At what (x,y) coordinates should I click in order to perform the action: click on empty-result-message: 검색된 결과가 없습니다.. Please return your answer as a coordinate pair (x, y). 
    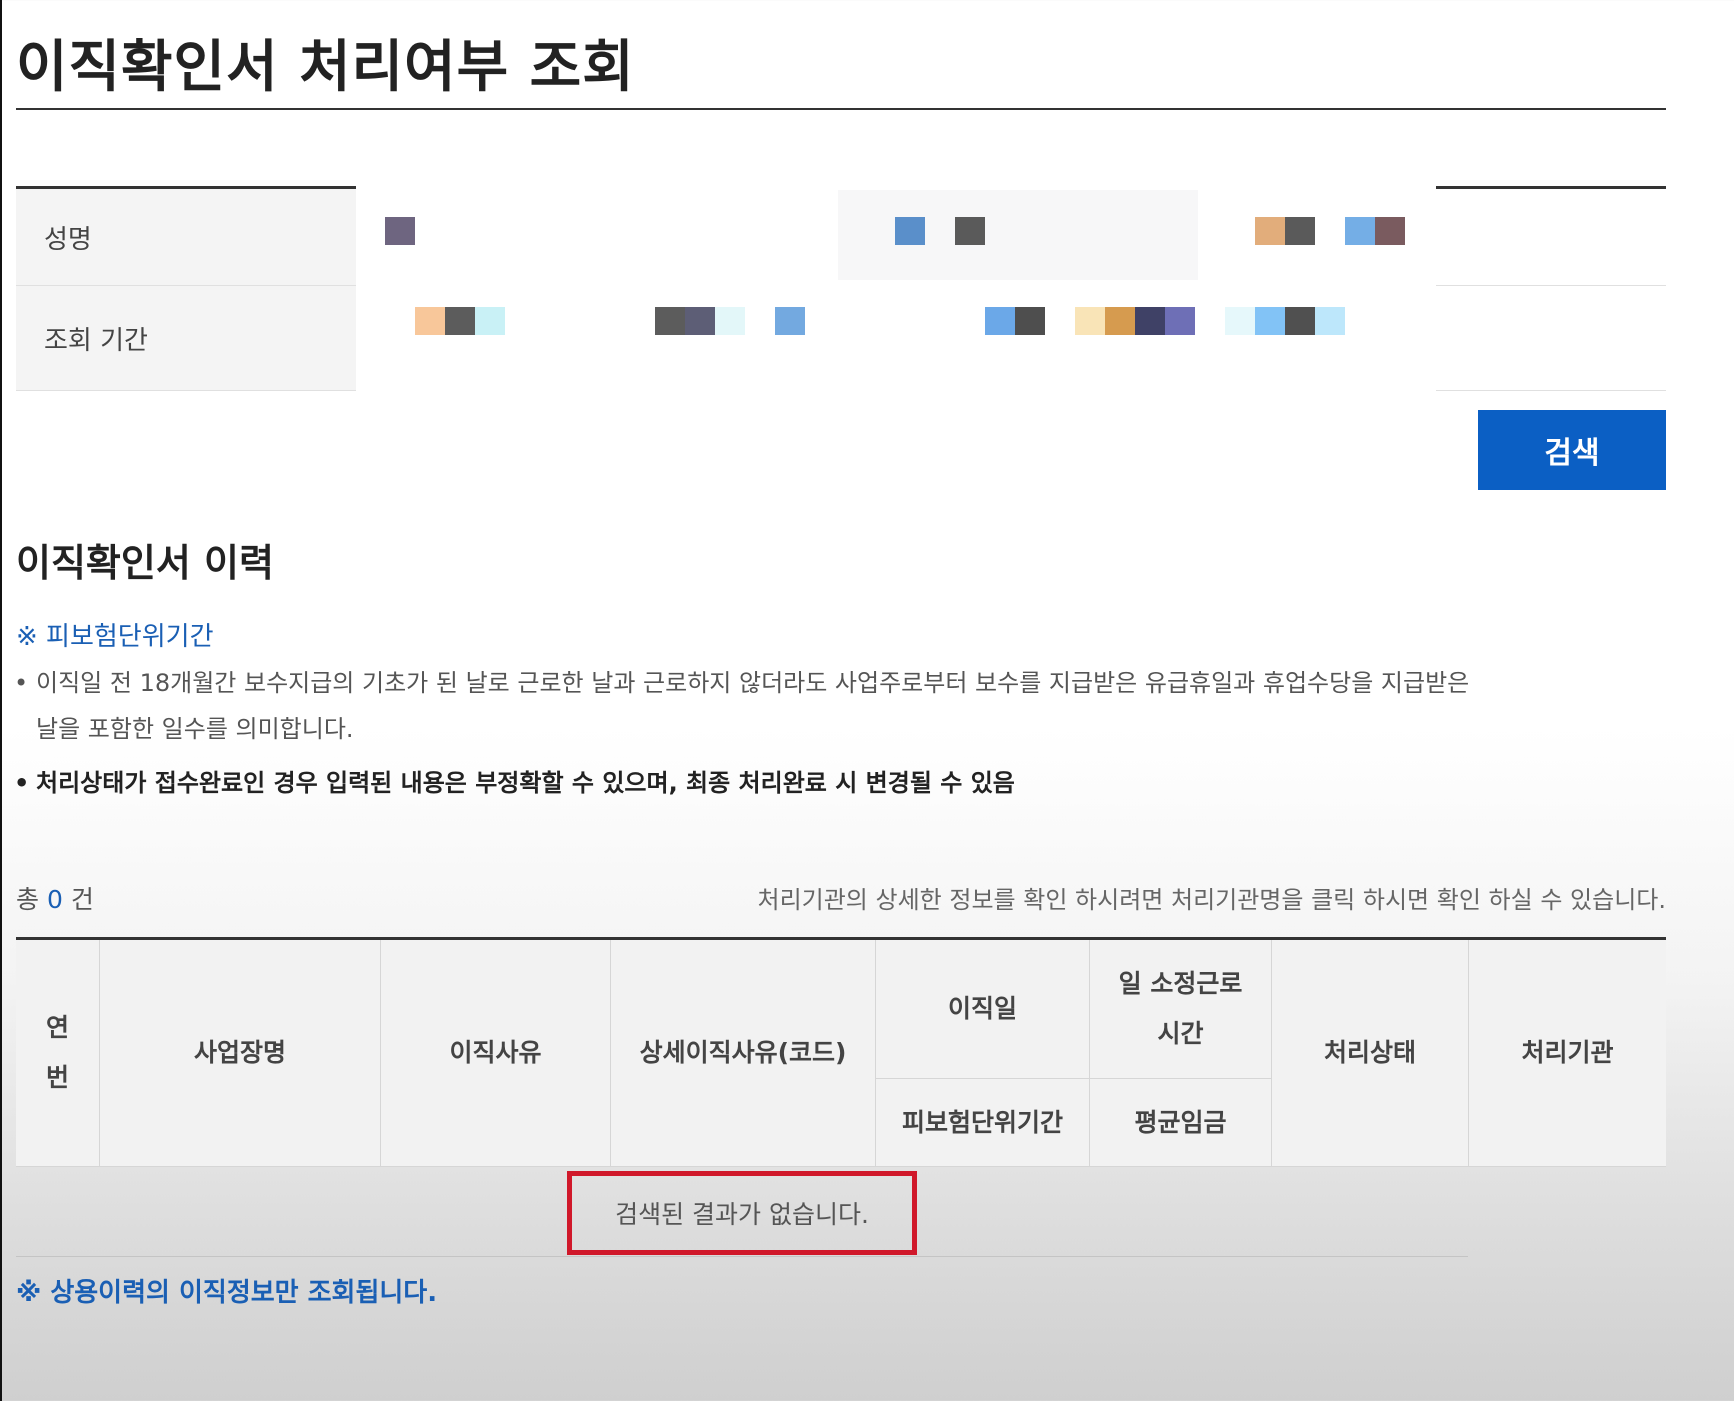
    Looking at the image, I should click on (742, 1213).